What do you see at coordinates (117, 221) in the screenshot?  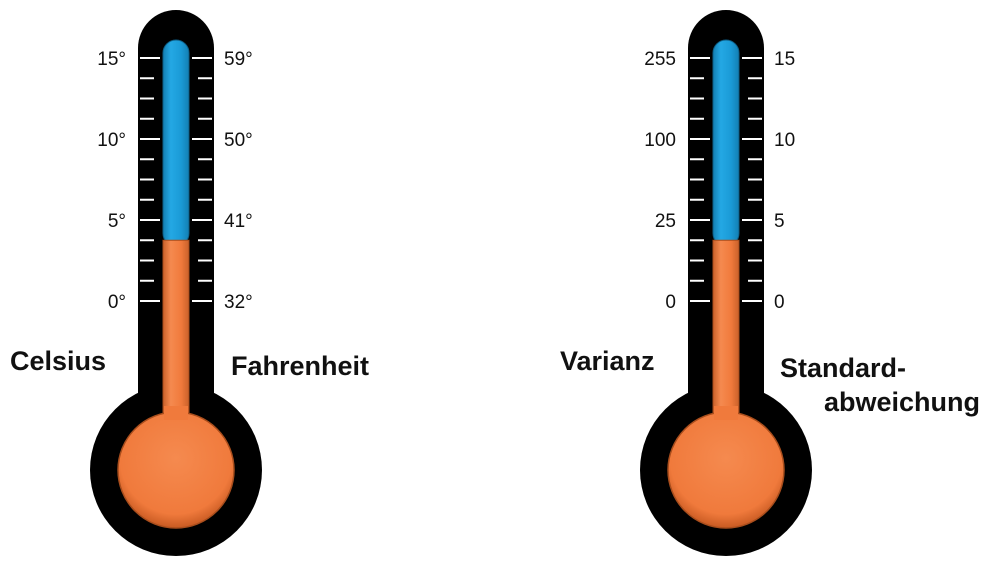 I see `tick-label-left: 5°` at bounding box center [117, 221].